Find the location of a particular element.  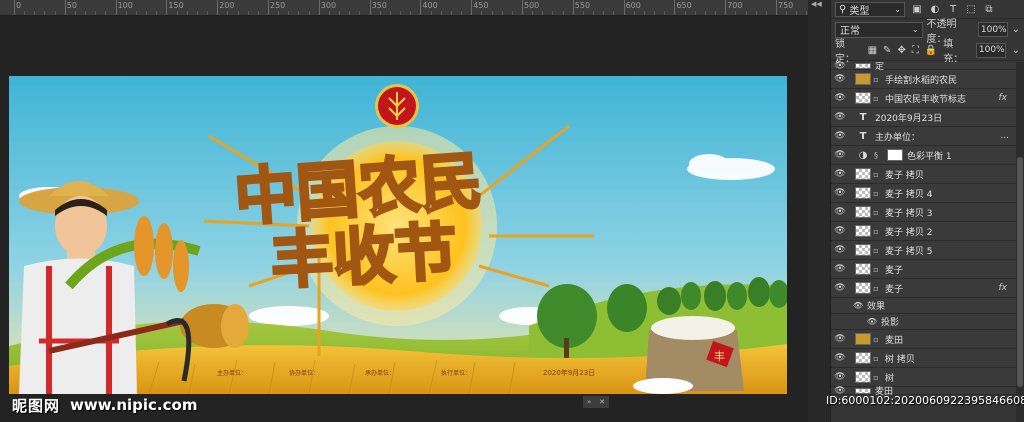

ruler-label: 600 is located at coordinates (633, 5).